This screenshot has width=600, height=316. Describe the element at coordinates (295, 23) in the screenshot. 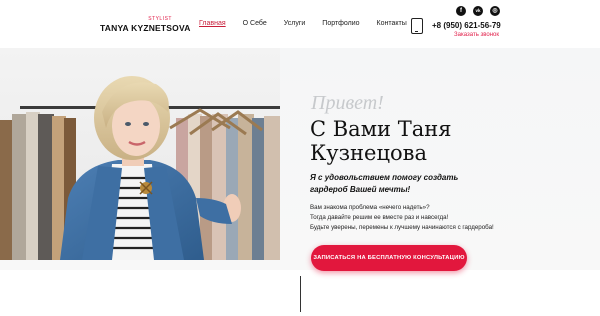

I see `nav-item-services: Услуги` at that location.